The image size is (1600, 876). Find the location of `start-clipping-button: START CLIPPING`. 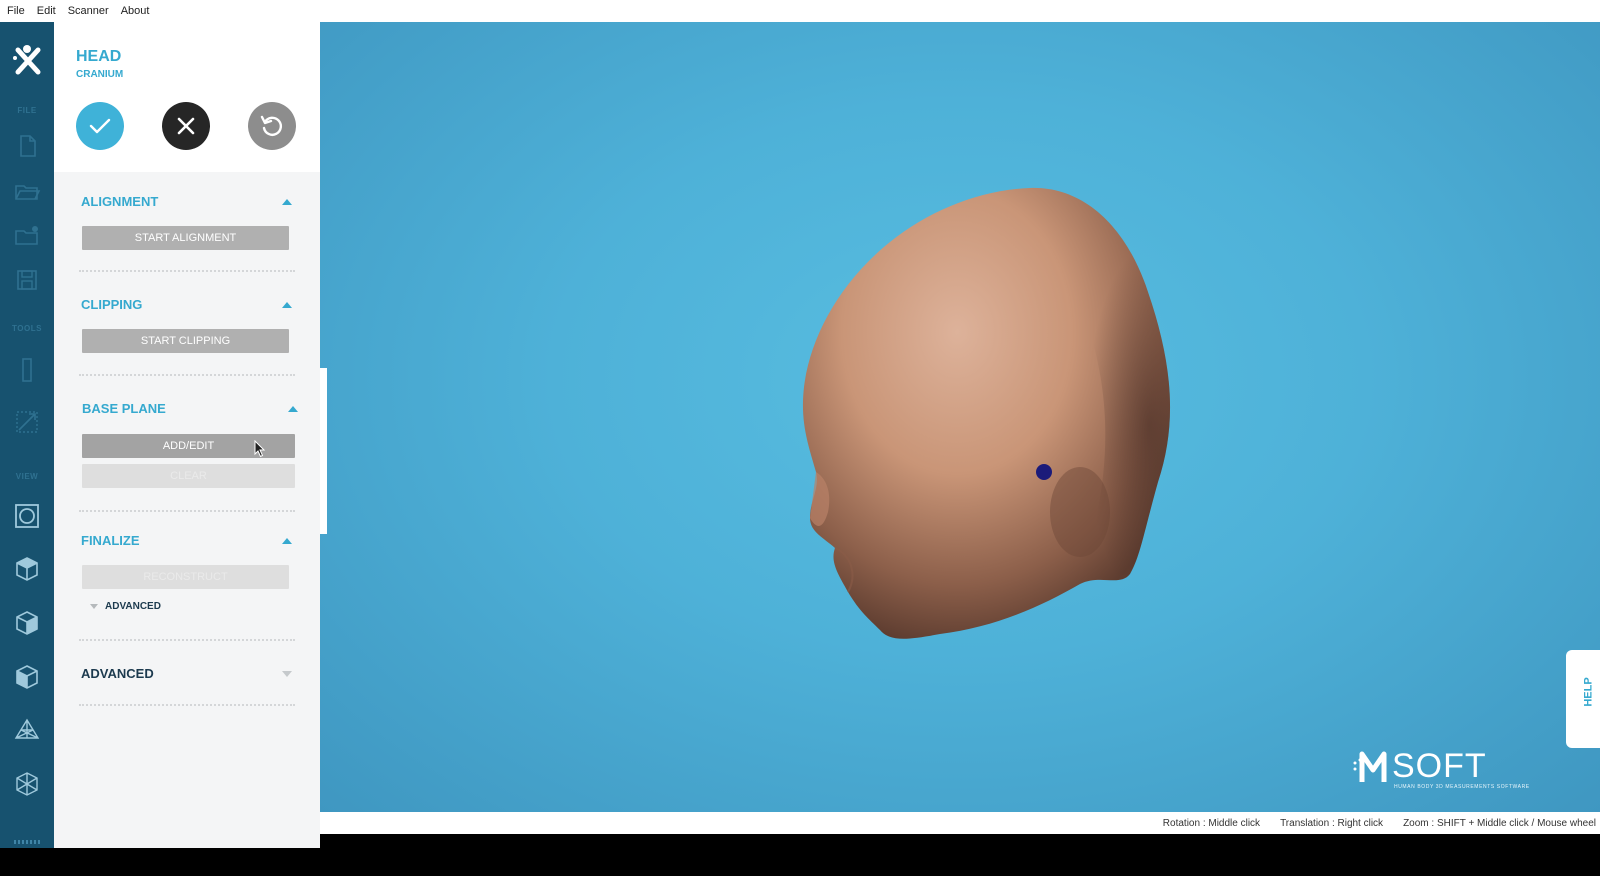

start-clipping-button: START CLIPPING is located at coordinates (185, 341).